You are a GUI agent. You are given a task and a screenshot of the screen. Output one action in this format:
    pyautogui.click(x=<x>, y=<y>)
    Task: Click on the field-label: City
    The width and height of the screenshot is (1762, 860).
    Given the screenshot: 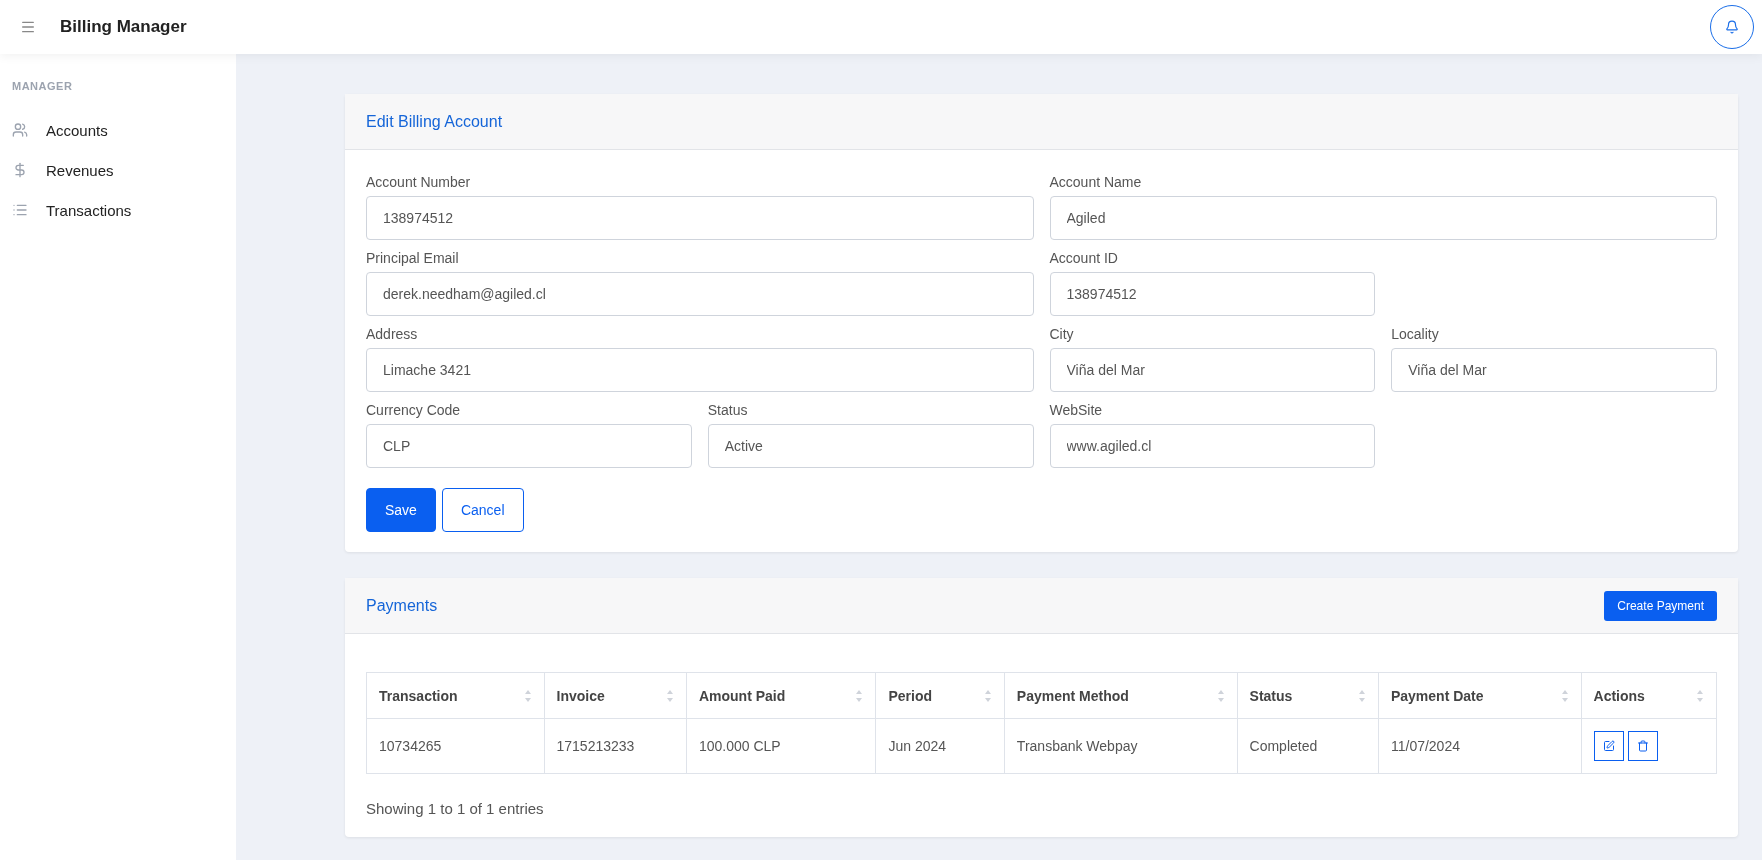 What is the action you would take?
    pyautogui.click(x=1062, y=334)
    